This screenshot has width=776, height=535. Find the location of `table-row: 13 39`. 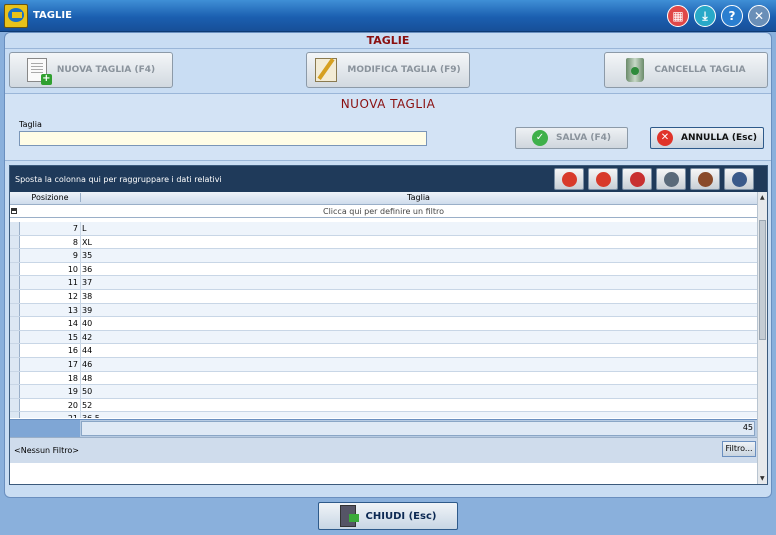

table-row: 13 39 is located at coordinates (383, 310).